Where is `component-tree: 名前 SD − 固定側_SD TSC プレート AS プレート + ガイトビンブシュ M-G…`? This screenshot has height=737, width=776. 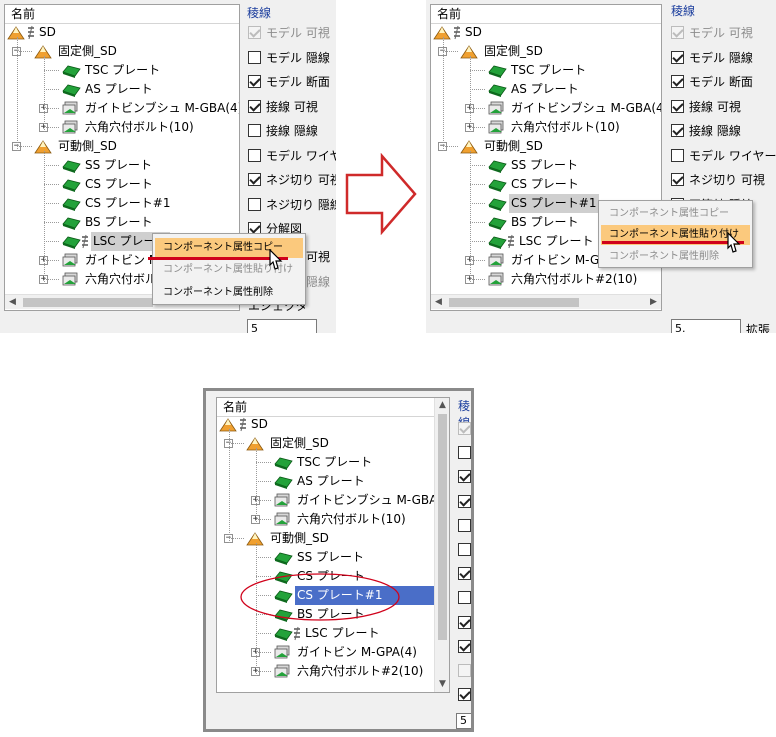 component-tree: 名前 SD − 固定側_SD TSC プレート AS プレート + ガイトビンブシュ M-G… is located at coordinates (333, 545).